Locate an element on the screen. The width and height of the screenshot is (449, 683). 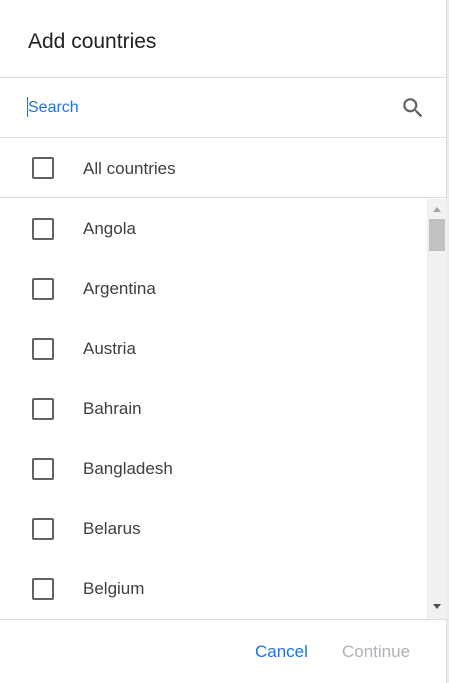
cancel-button: Cancel is located at coordinates (281, 652).